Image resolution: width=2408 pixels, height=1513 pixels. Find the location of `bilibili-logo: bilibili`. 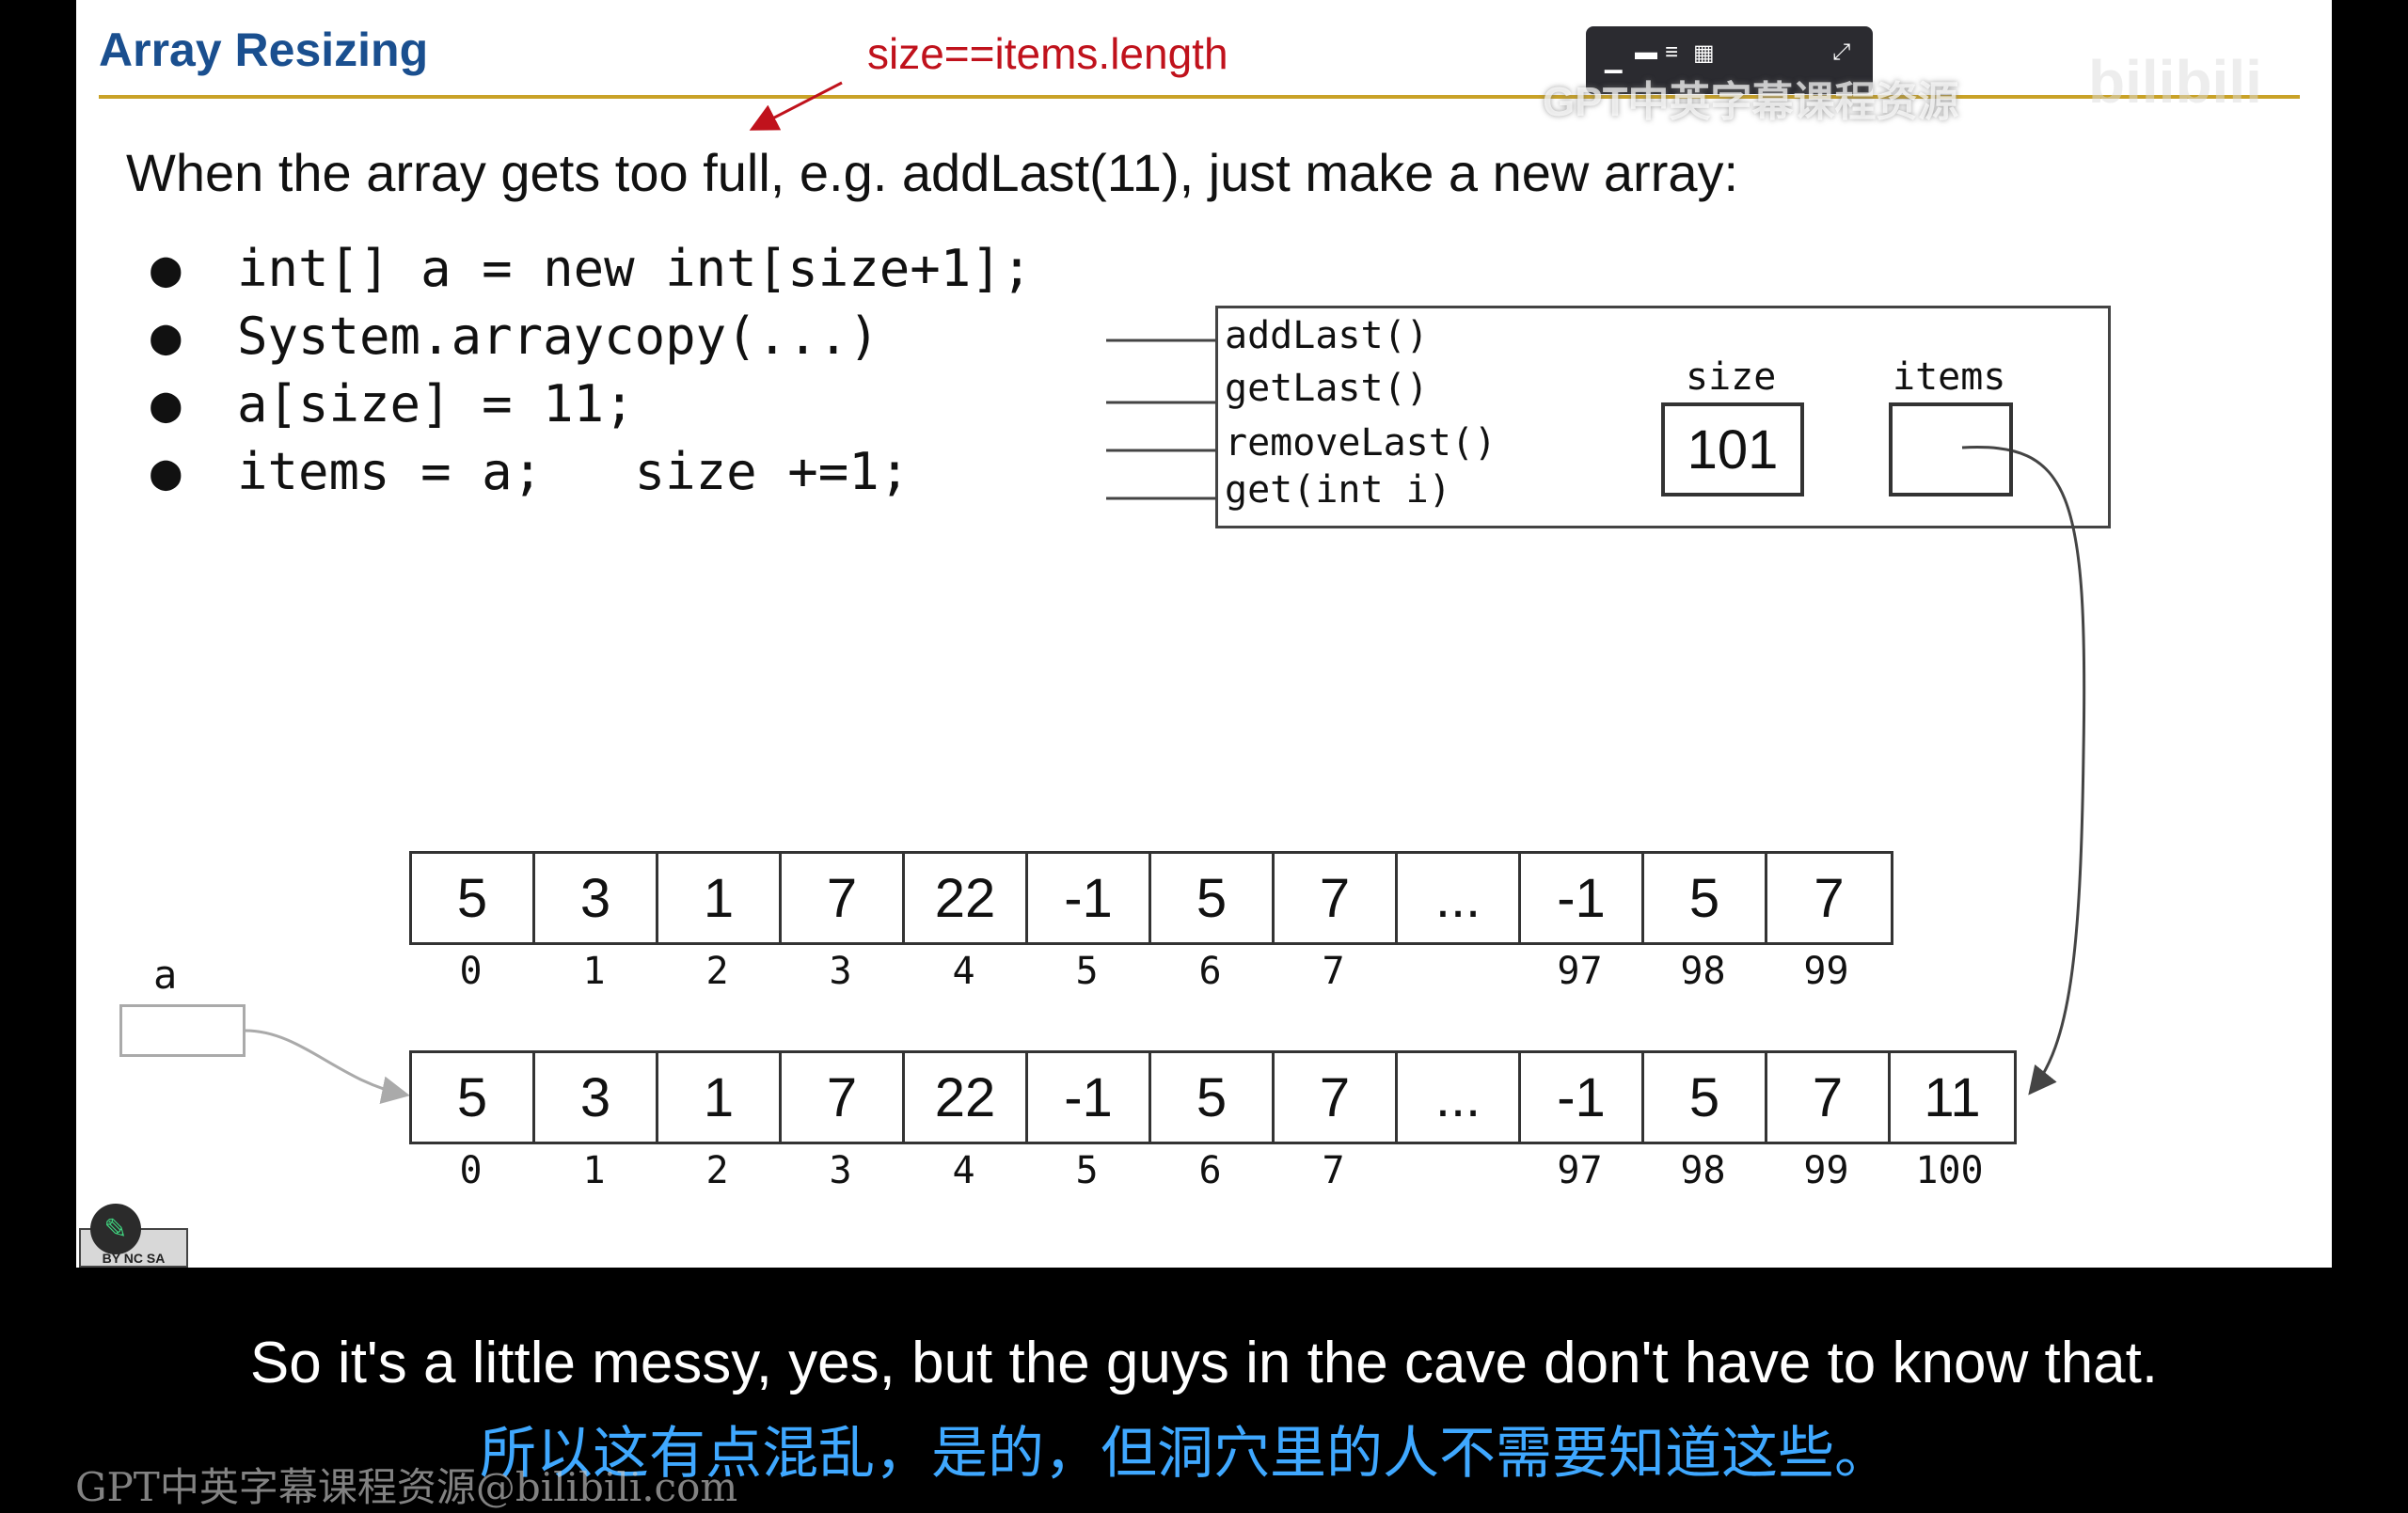

bilibili-logo: bilibili is located at coordinates (2175, 82).